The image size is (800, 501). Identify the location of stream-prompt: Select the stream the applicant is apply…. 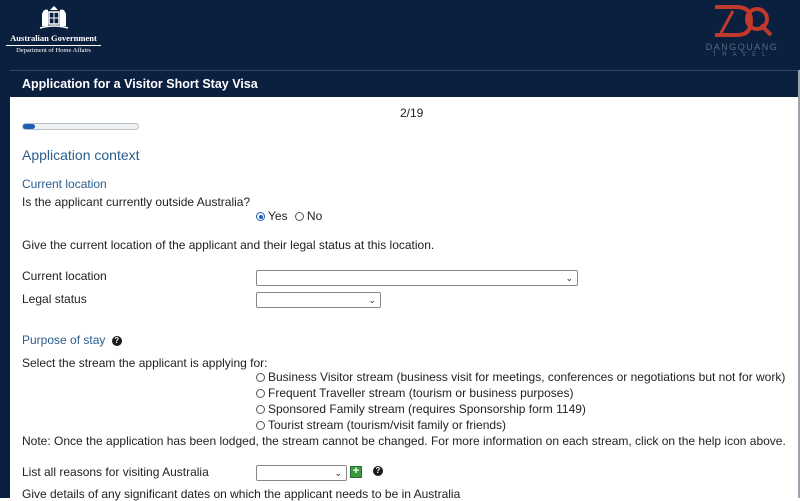
(145, 363).